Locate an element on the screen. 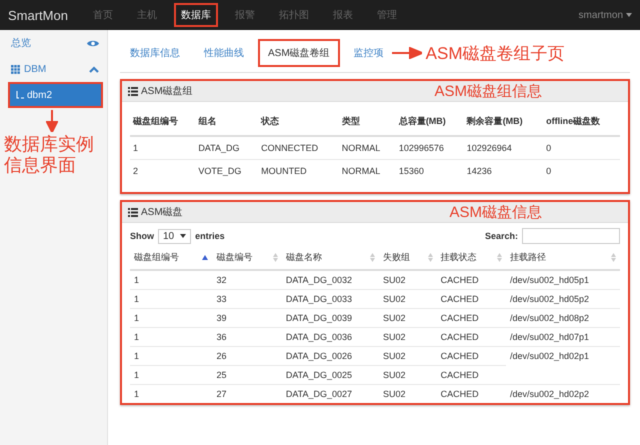  column-header: 类型 is located at coordinates (367, 122).